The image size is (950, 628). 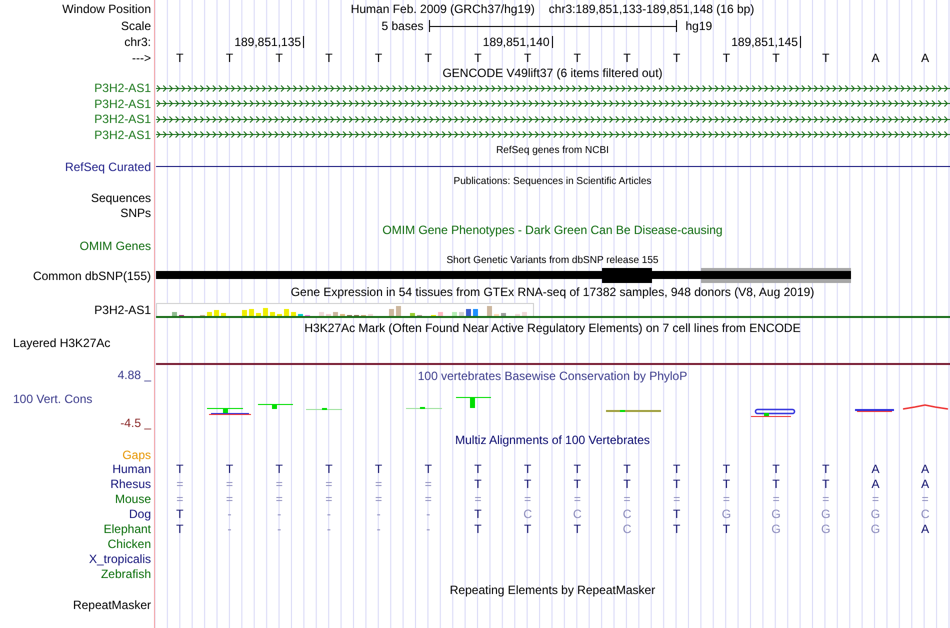 I want to click on species-label: Chicken, so click(x=129, y=543).